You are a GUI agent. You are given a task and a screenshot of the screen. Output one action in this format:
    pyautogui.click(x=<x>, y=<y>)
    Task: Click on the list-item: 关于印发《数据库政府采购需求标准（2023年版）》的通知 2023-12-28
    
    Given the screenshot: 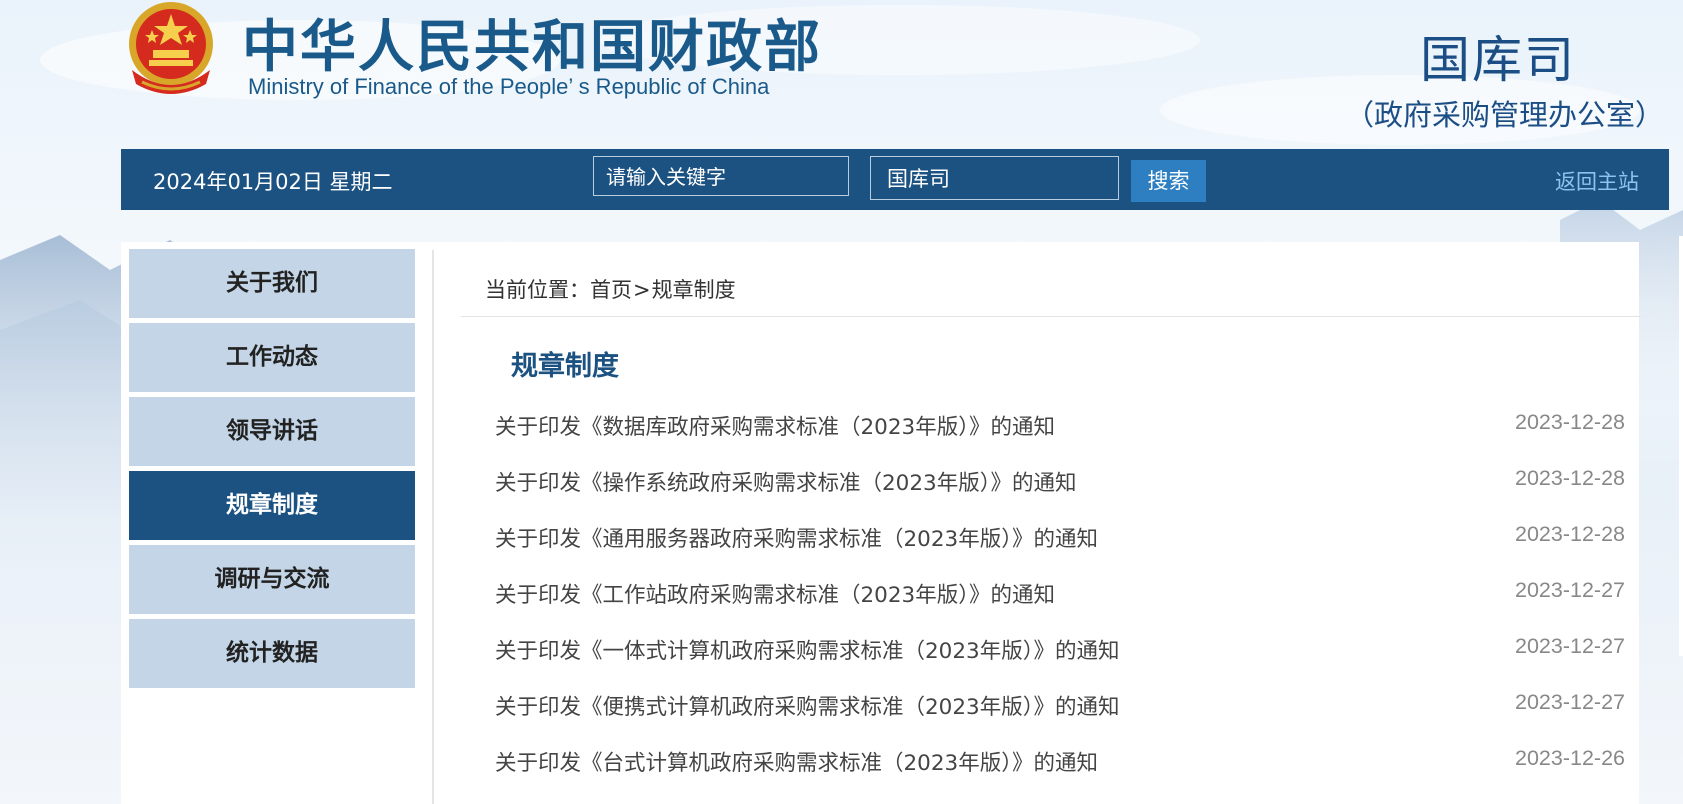 What is the action you would take?
    pyautogui.click(x=1060, y=432)
    